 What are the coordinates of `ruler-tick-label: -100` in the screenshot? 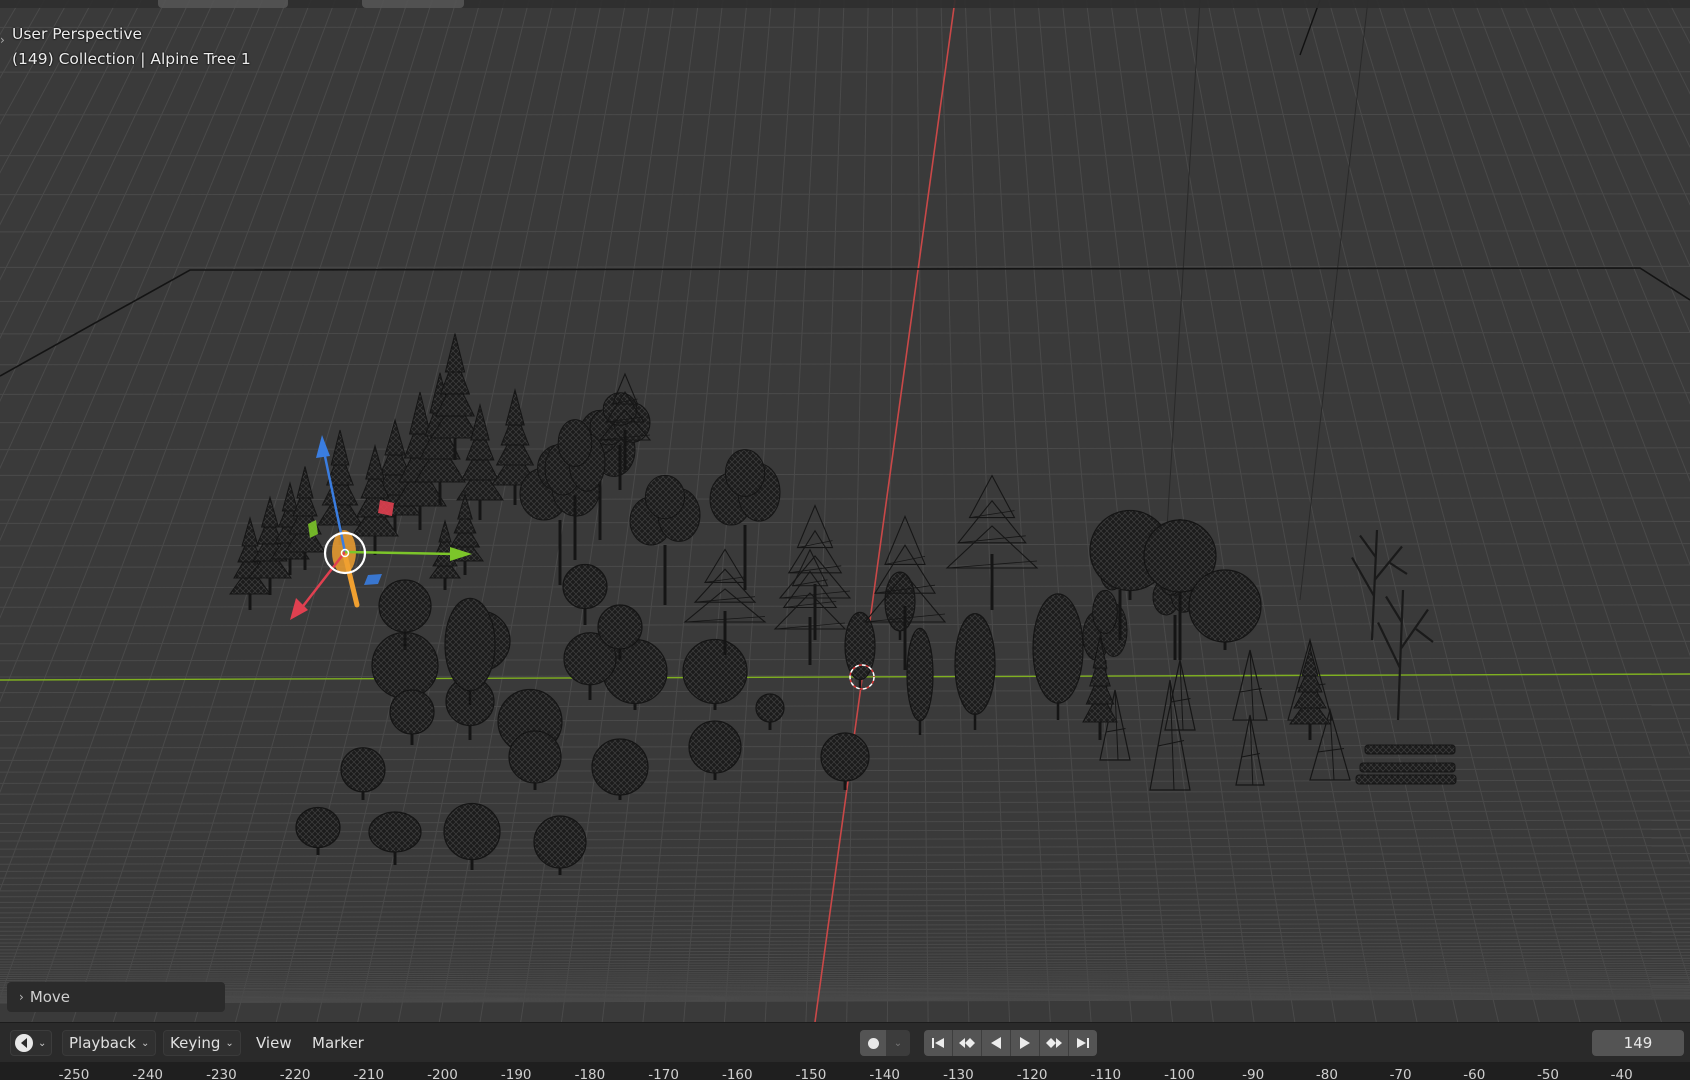 It's located at (1179, 1073).